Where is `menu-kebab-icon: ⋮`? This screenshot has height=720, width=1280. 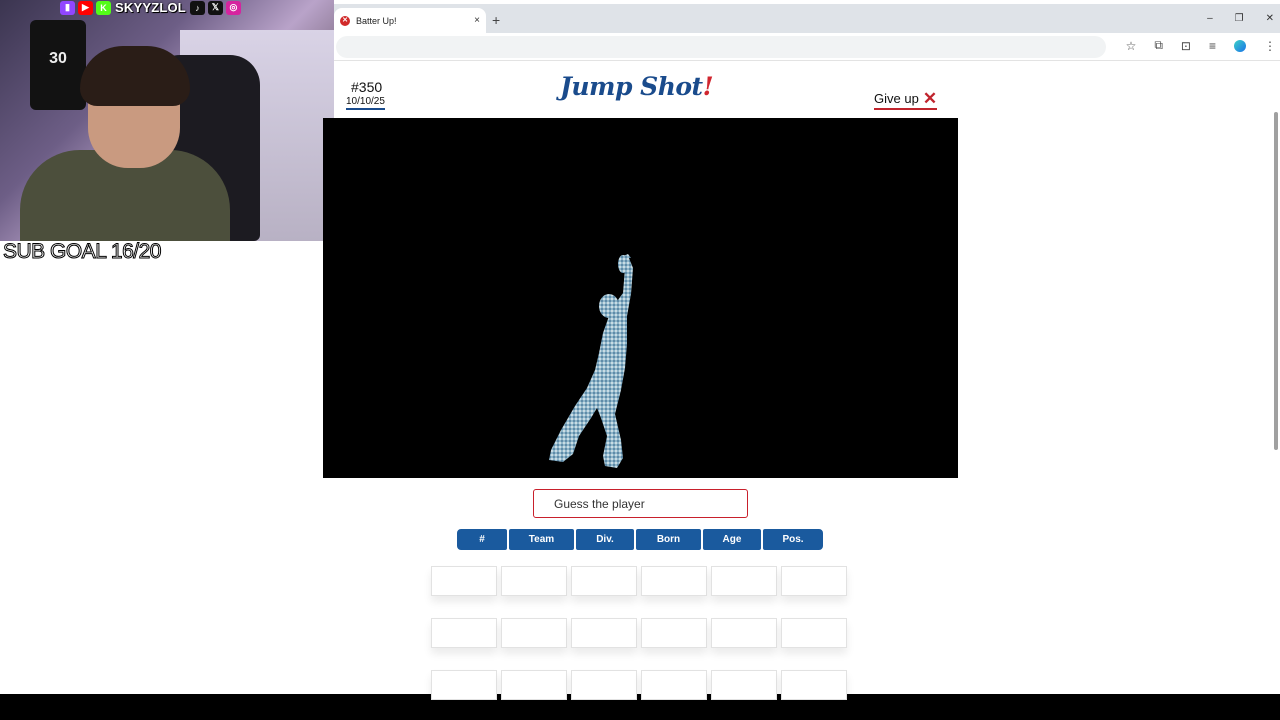
menu-kebab-icon: ⋮ is located at coordinates (1270, 46).